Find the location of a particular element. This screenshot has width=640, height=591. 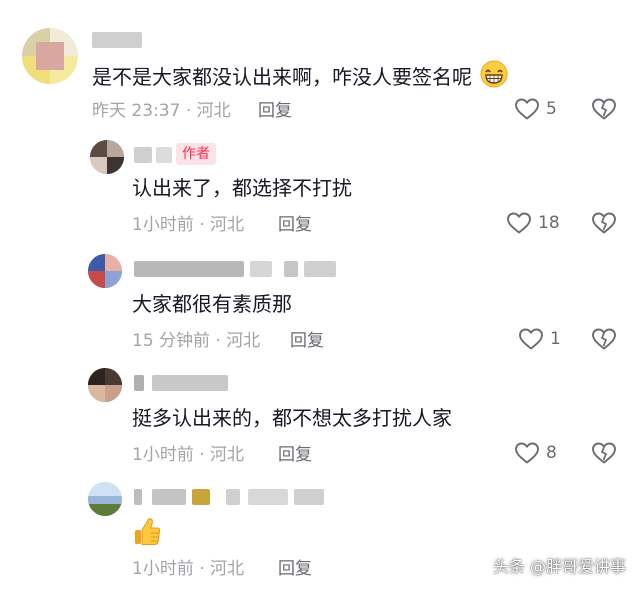

watermark: 头条 @胖哥爱讲事 is located at coordinates (559, 566).